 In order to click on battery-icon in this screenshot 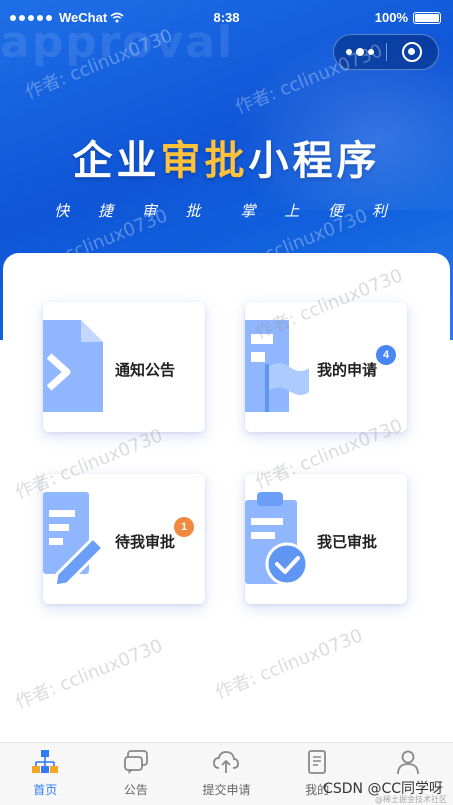, I will do `click(427, 17)`.